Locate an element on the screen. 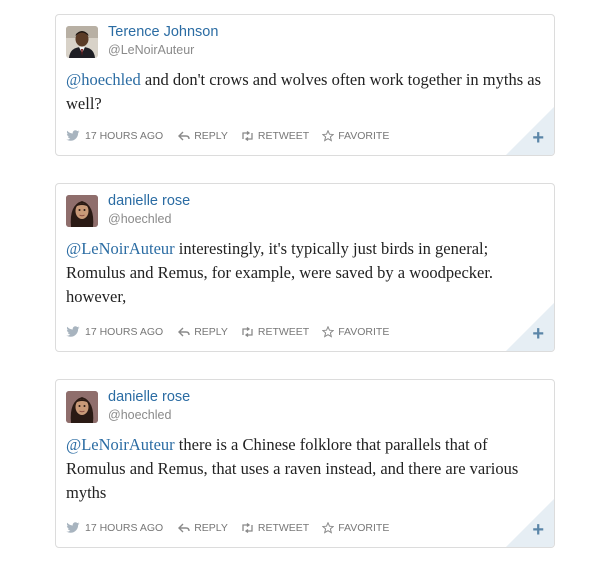 Image resolution: width=610 pixels, height=565 pixels. mention-link: @hoechled is located at coordinates (103, 79).